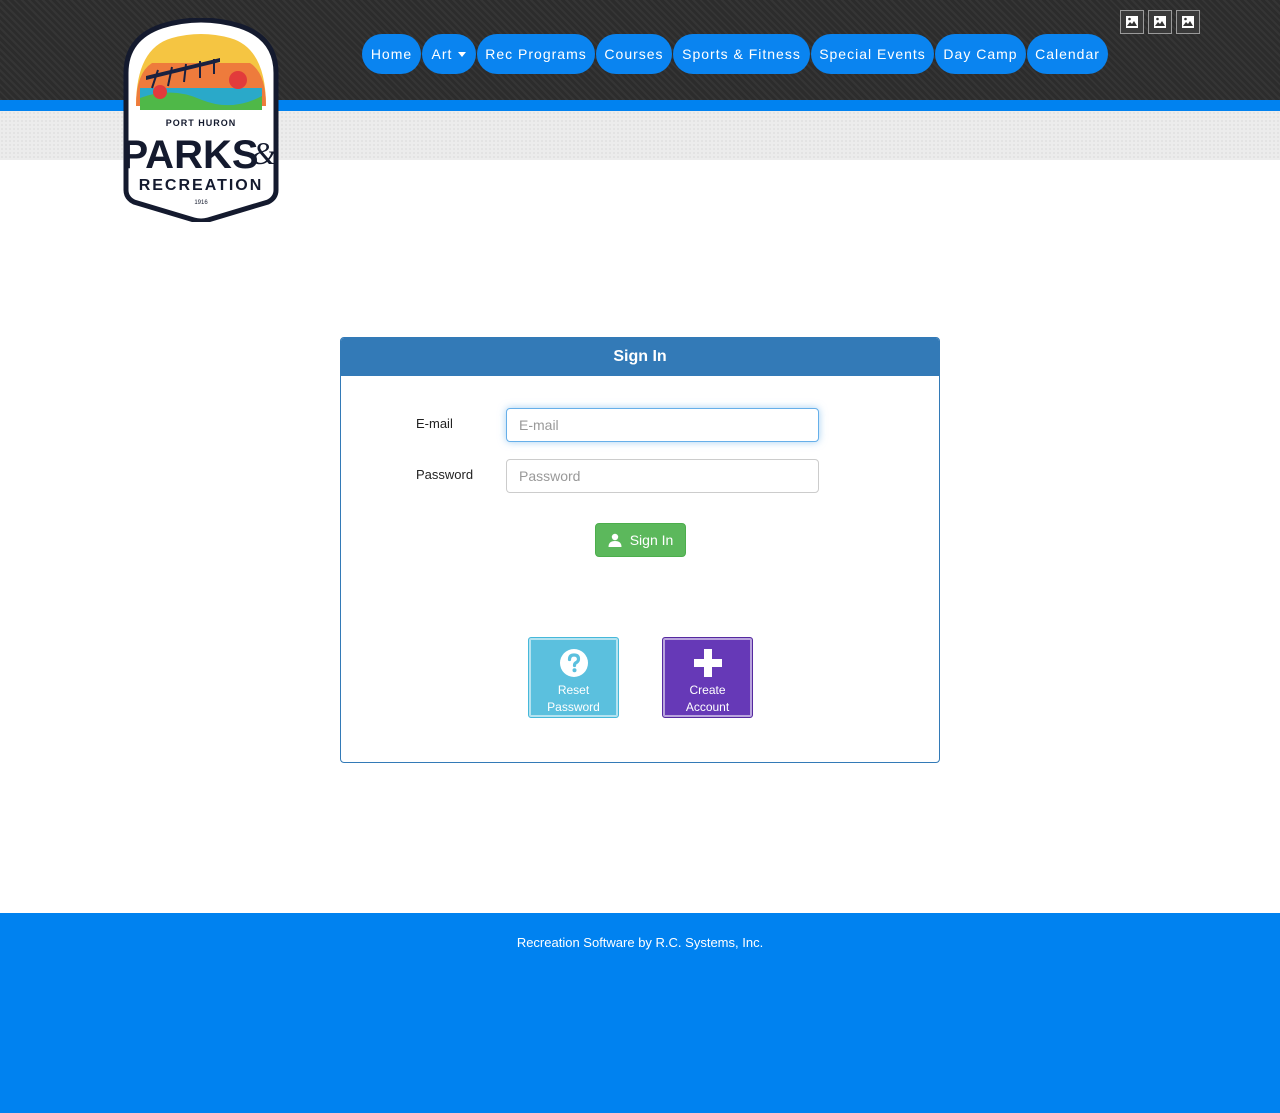 This screenshot has width=1280, height=1113. What do you see at coordinates (201, 123) in the screenshot?
I see `logo-top-text: PORT HURON` at bounding box center [201, 123].